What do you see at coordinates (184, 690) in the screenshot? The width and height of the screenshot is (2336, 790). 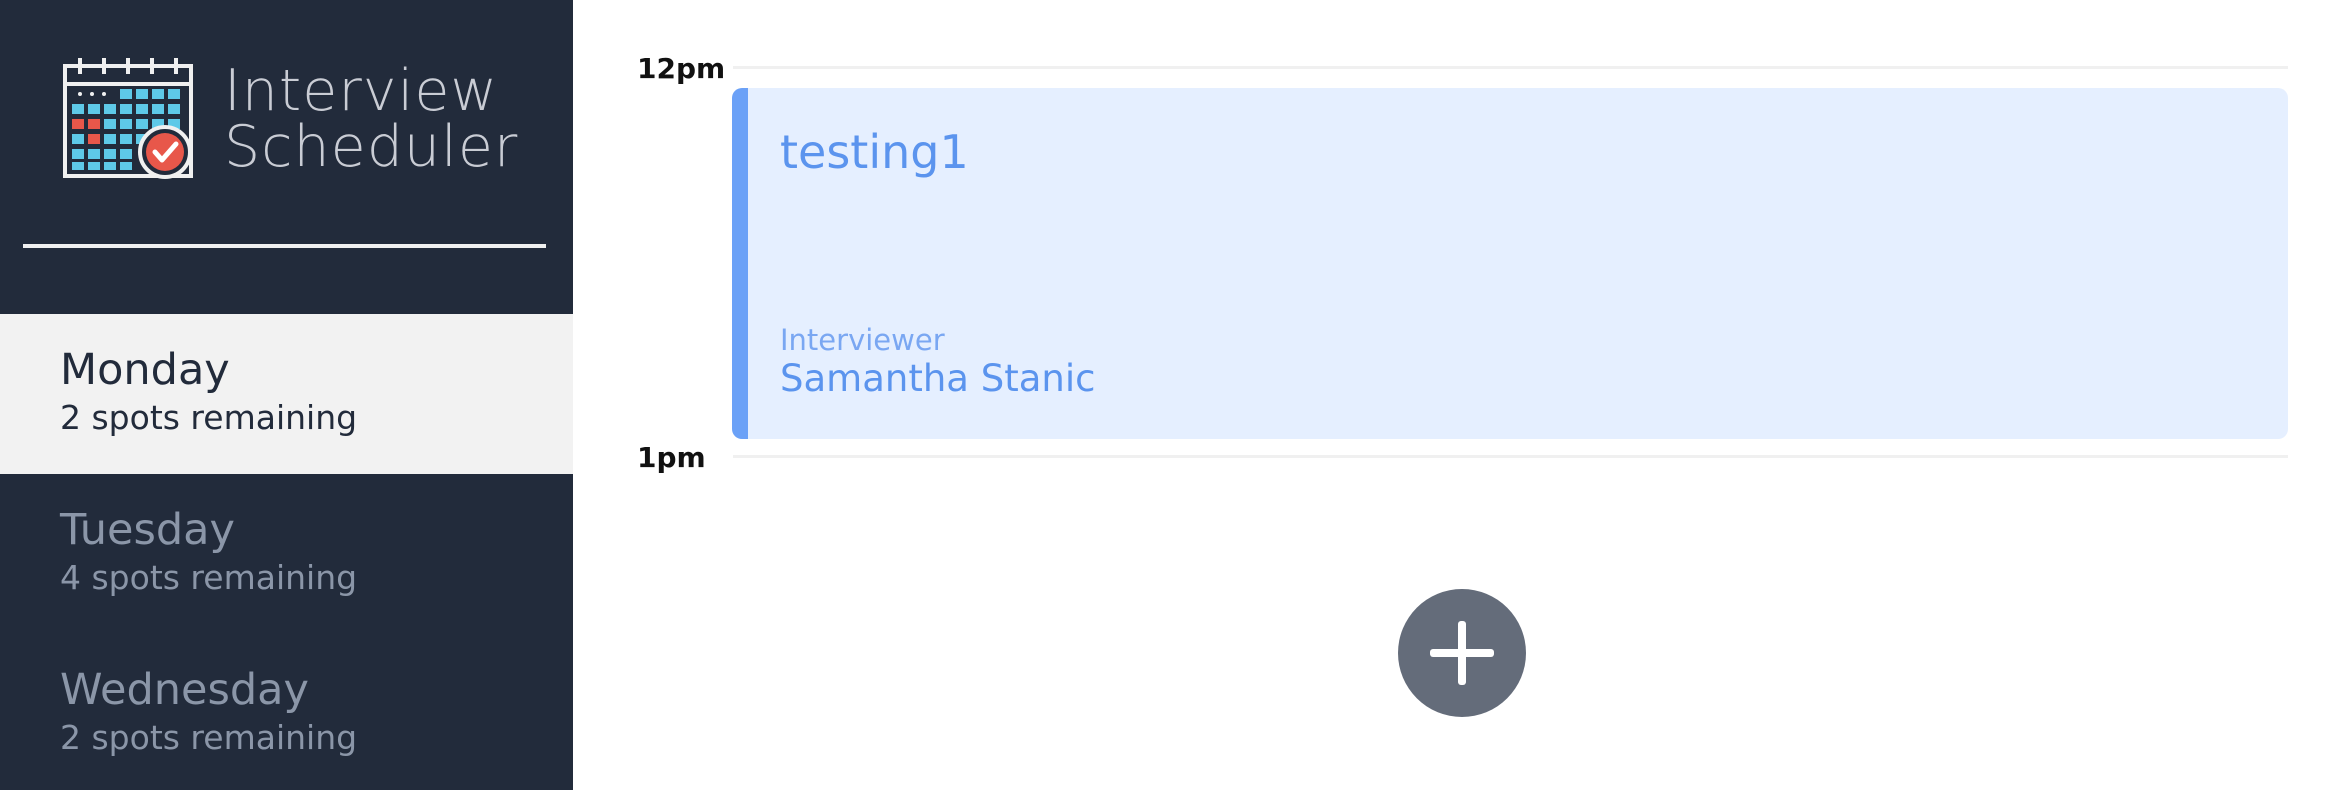 I see `day-name: Wednesday` at bounding box center [184, 690].